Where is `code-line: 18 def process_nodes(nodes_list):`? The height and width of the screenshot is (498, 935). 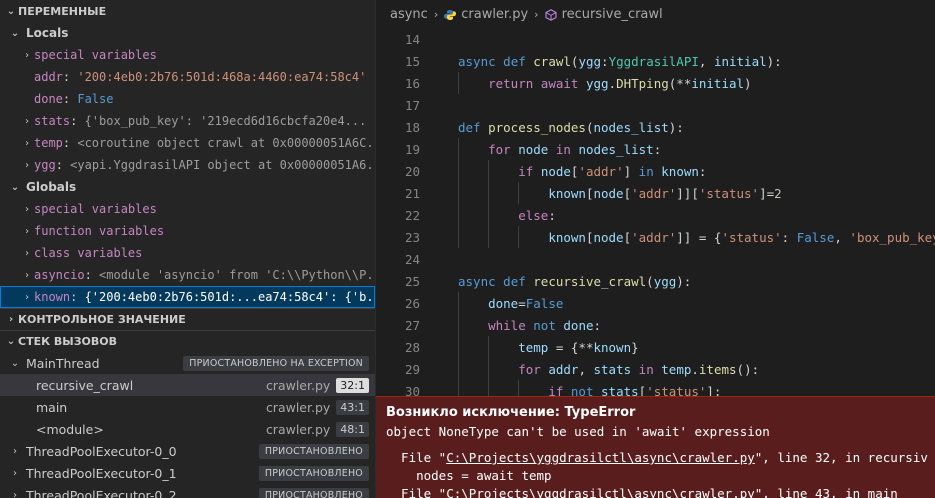 code-line: 18 def process_nodes(nodes_list): is located at coordinates (655, 127).